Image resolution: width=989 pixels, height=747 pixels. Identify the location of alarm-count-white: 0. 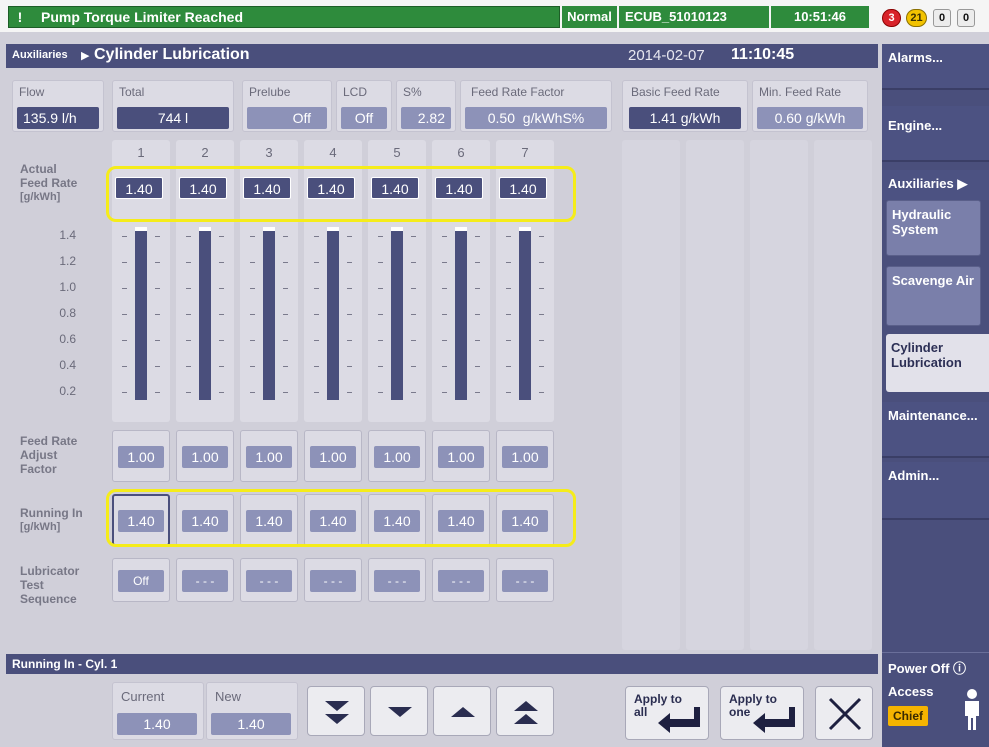
(942, 18).